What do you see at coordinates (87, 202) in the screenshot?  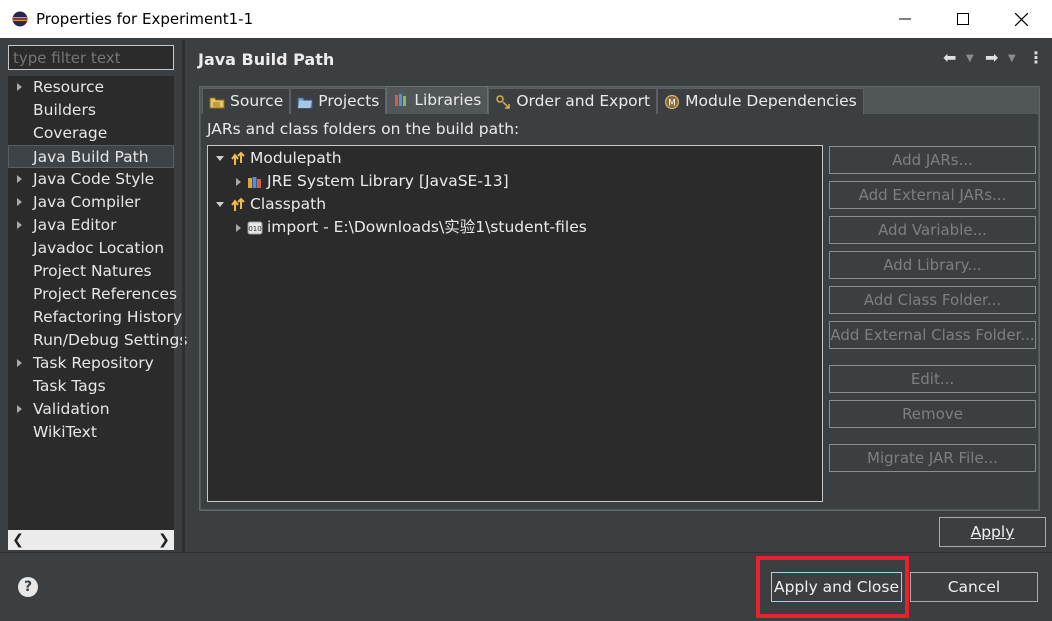 I see `nav-item-label: Java Compiler` at bounding box center [87, 202].